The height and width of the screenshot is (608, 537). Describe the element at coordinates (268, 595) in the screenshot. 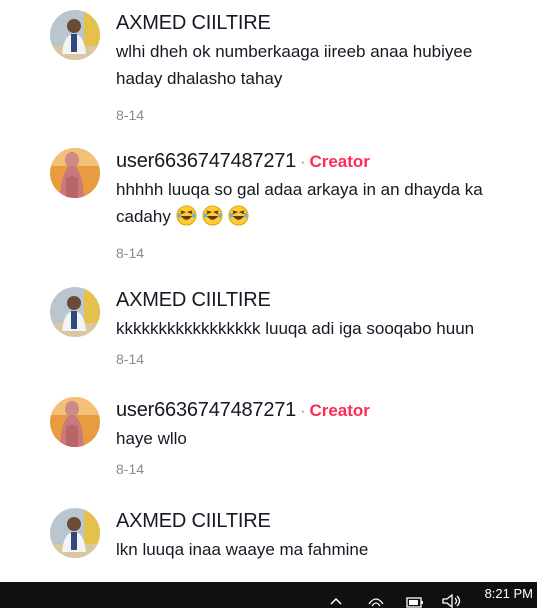

I see `taskbar: 8:21 PM` at that location.